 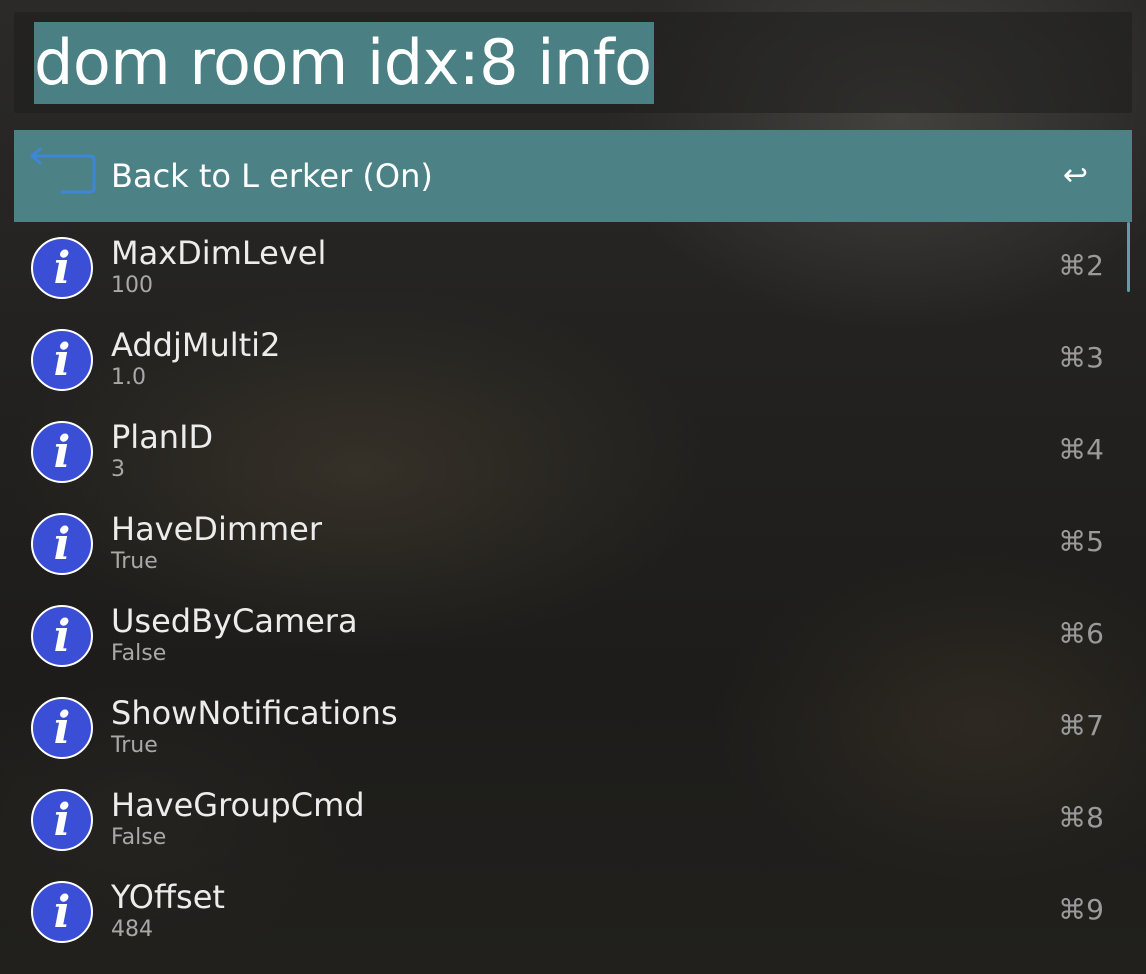 I want to click on result-row: i HaveDimmer True ⌘5, so click(x=573, y=544).